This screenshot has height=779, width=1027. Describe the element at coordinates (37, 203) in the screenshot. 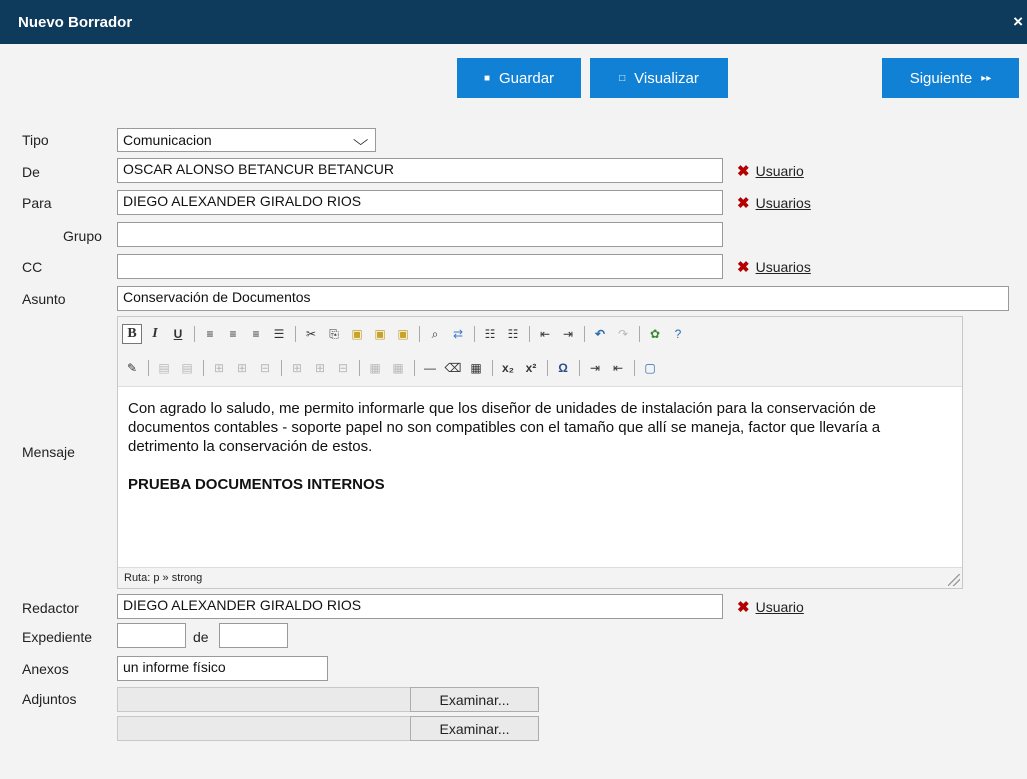

I see `para-label: Para` at that location.